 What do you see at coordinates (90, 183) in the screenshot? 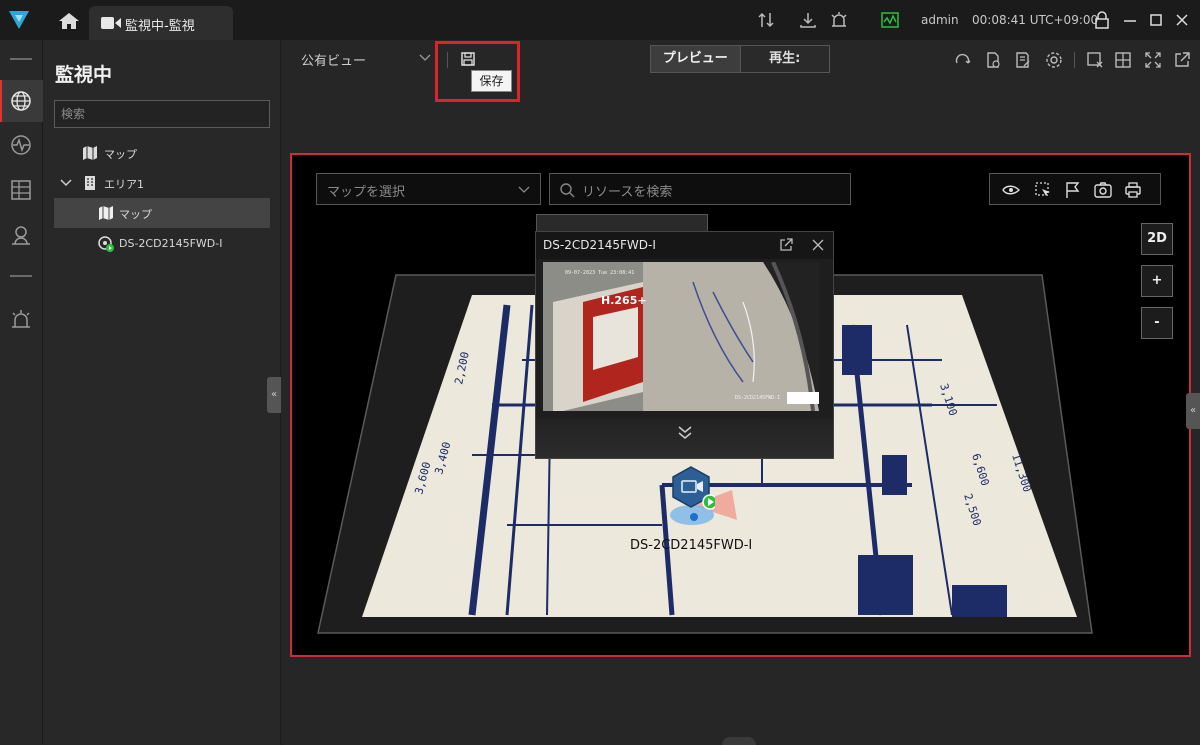
I see `building-icon` at bounding box center [90, 183].